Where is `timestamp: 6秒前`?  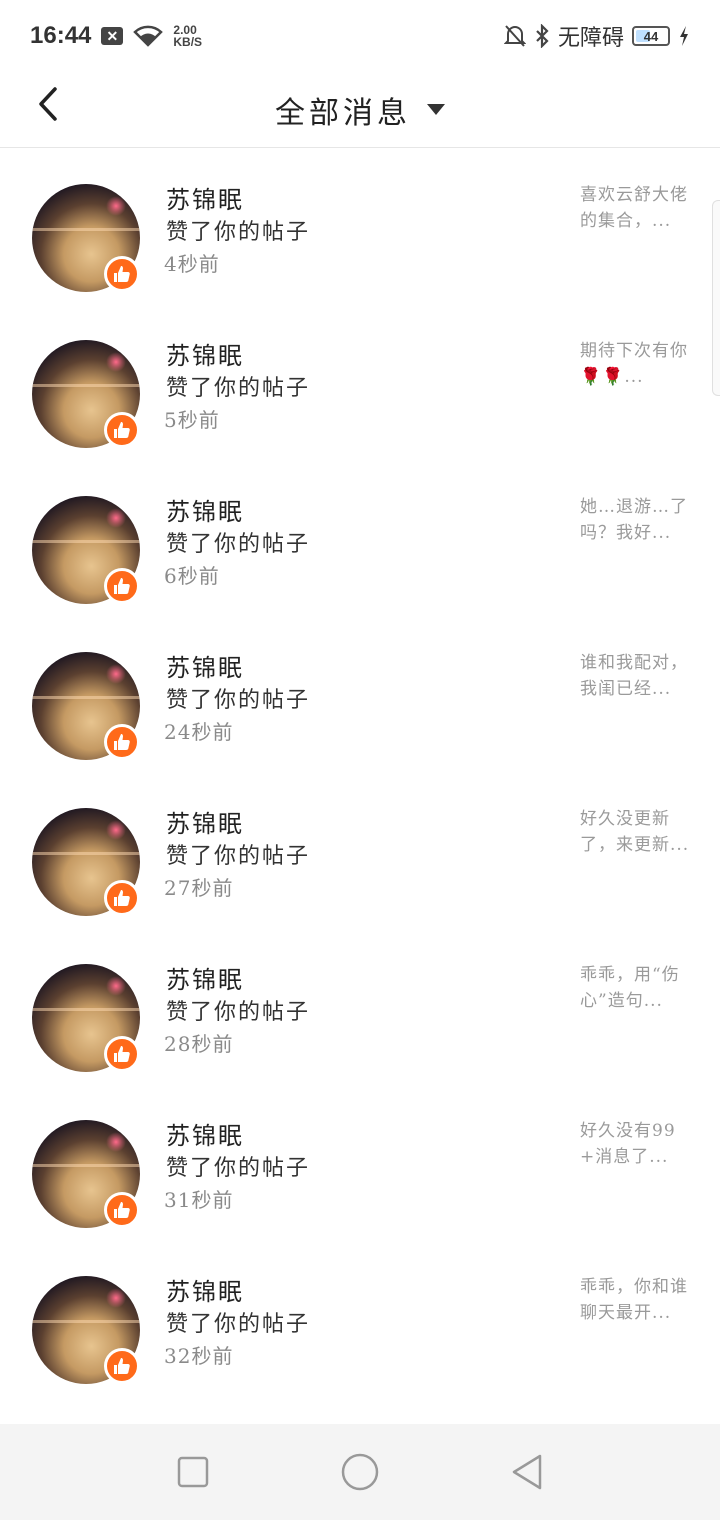 timestamp: 6秒前 is located at coordinates (192, 576).